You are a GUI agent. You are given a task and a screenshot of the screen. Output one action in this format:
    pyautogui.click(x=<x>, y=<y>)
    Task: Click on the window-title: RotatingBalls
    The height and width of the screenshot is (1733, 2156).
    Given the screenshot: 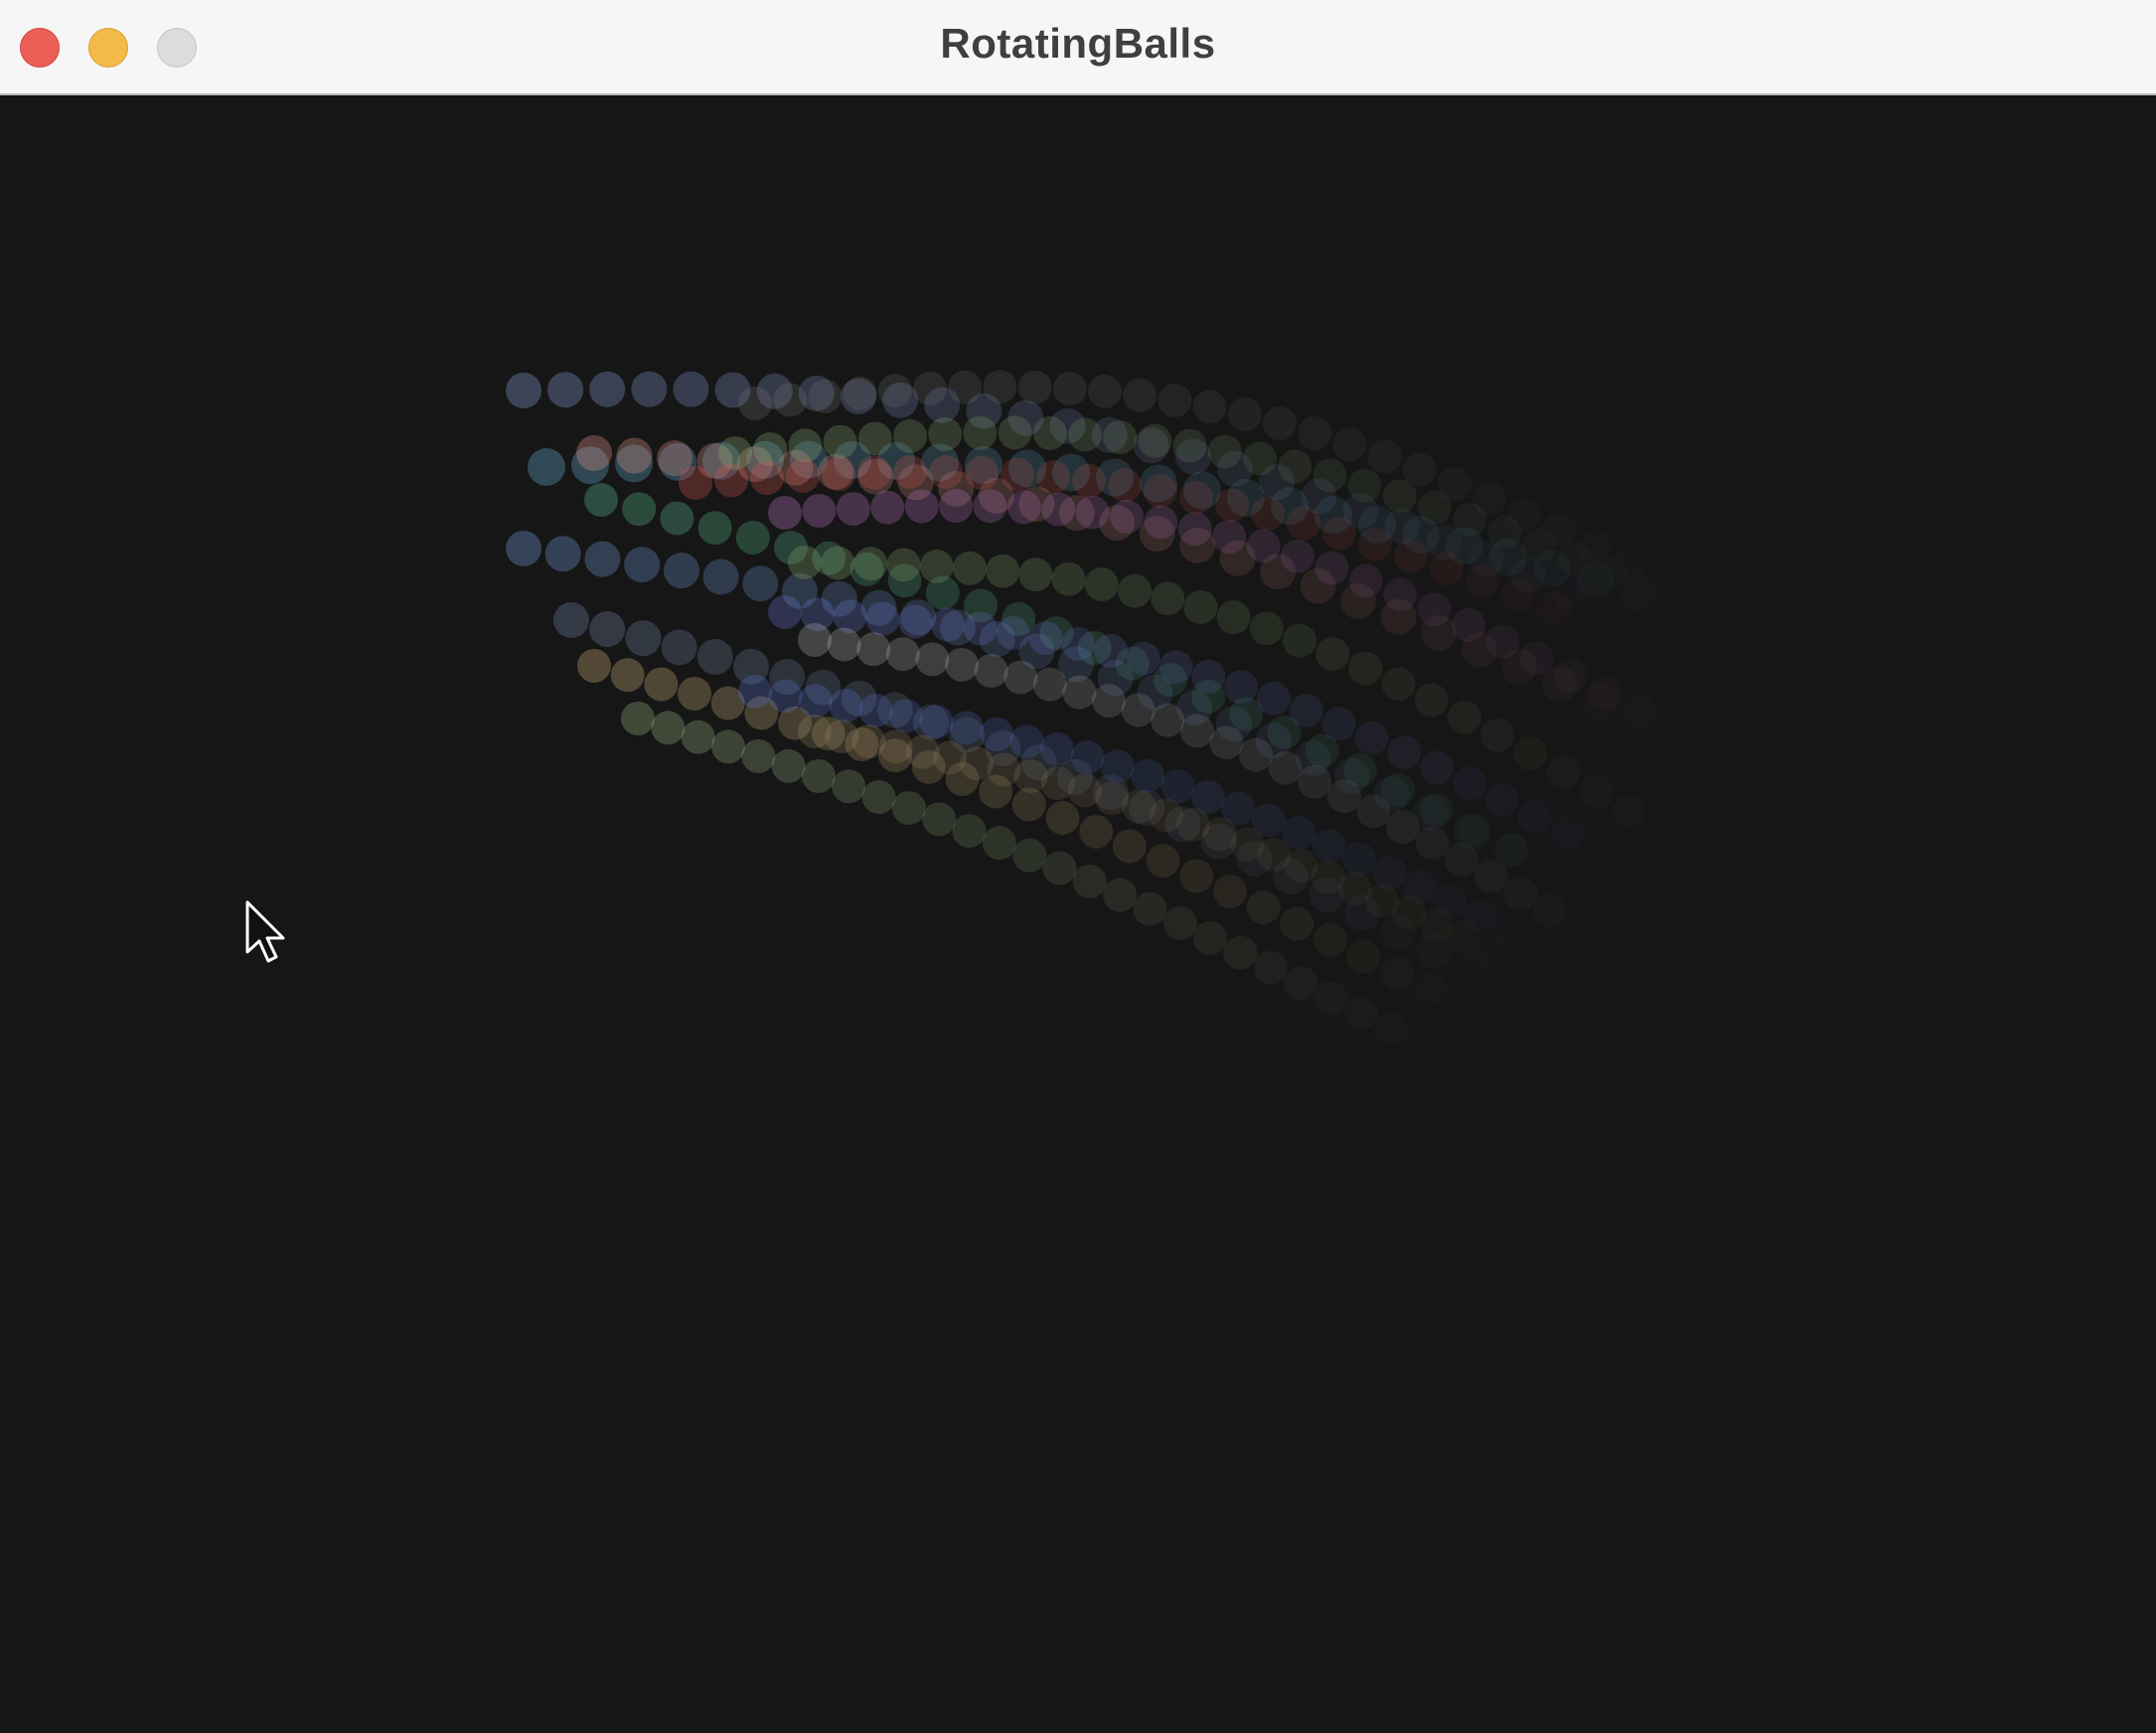 What is the action you would take?
    pyautogui.click(x=1078, y=43)
    